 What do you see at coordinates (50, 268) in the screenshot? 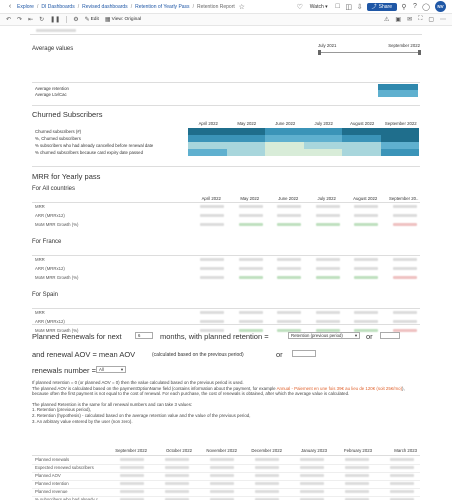
I see `mrr-row-label: ARR (MRRx12)` at bounding box center [50, 268].